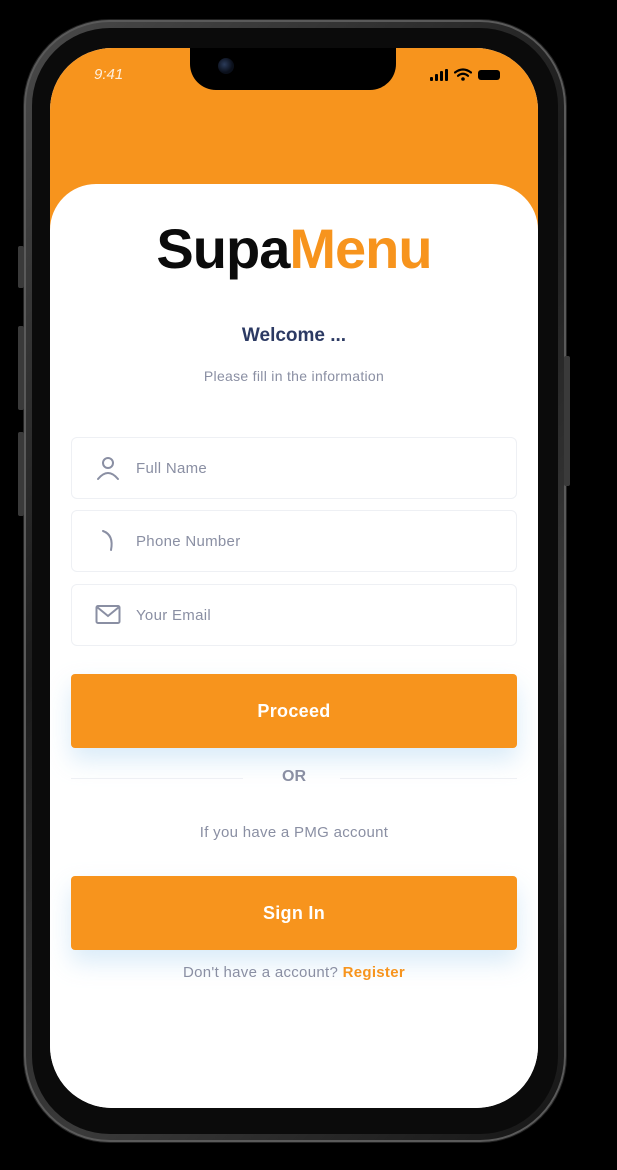 This screenshot has width=617, height=1170. I want to click on pmg-account-text: If you have a PMG account, so click(294, 832).